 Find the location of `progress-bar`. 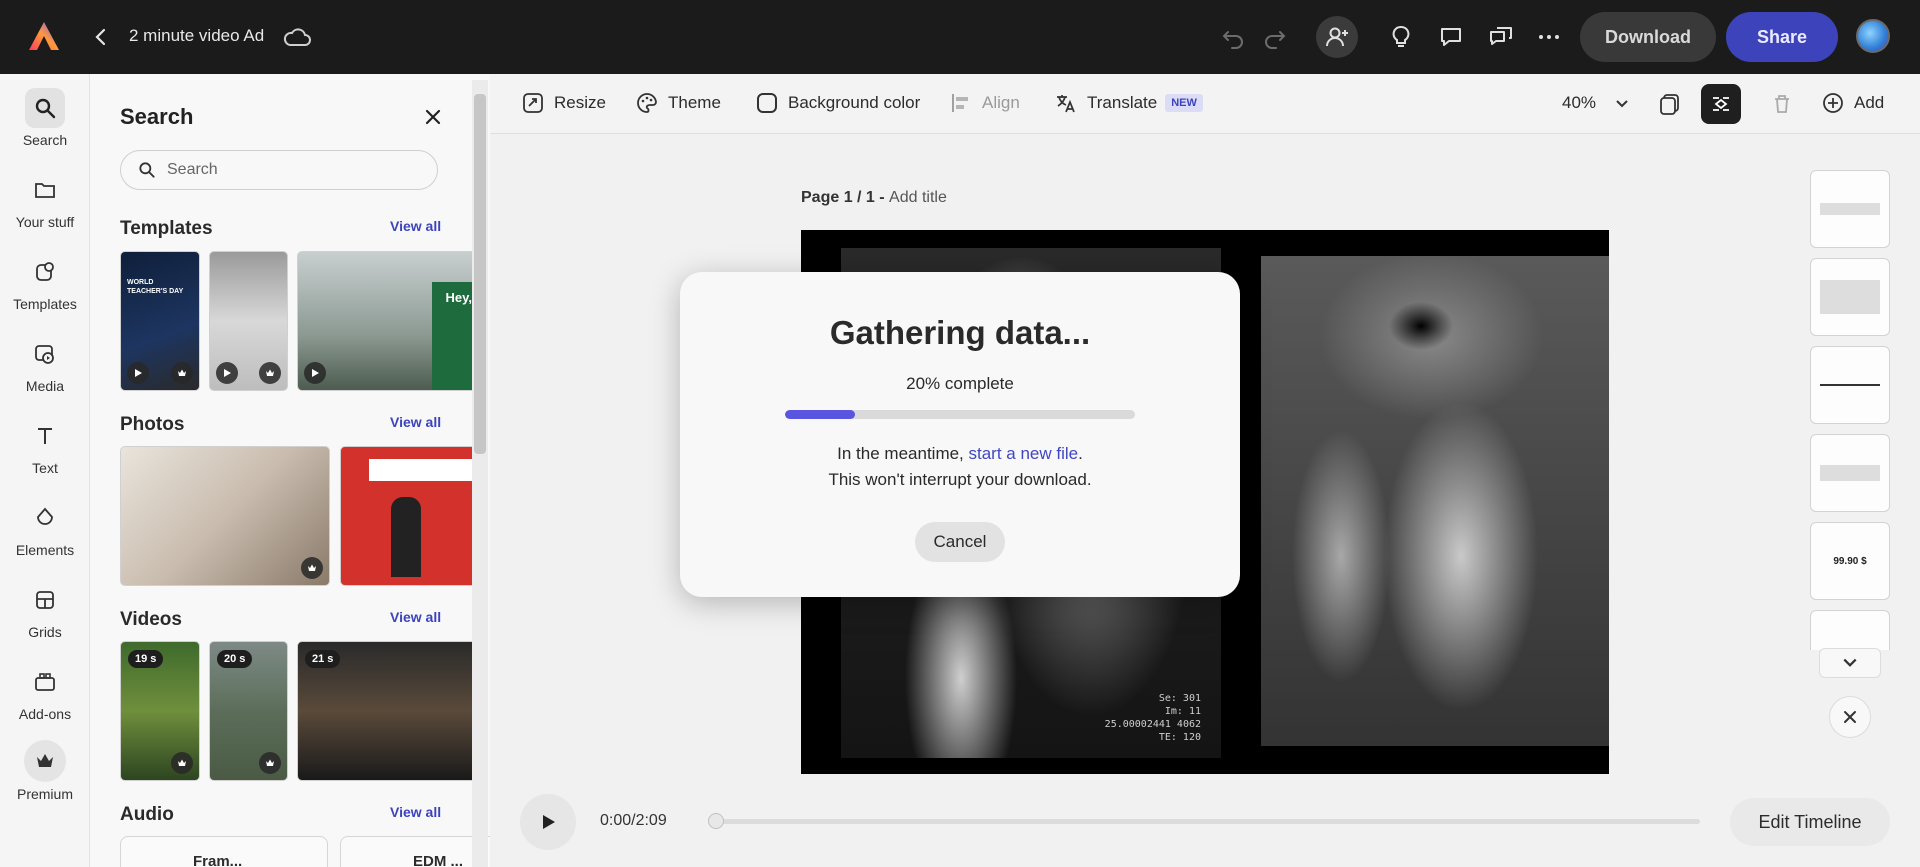

progress-bar is located at coordinates (960, 414).